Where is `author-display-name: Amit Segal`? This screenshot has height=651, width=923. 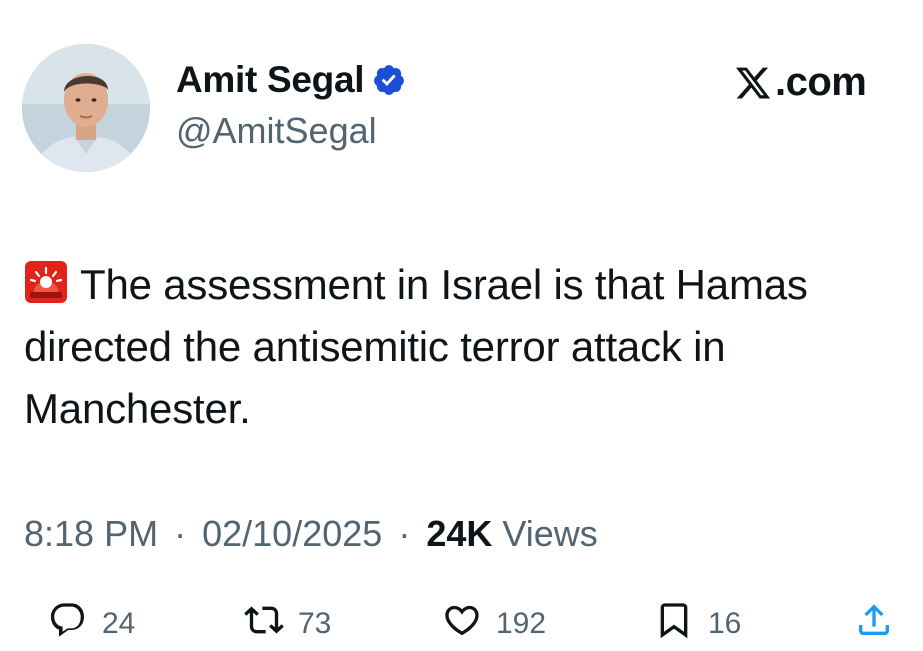
author-display-name: Amit Segal is located at coordinates (270, 80).